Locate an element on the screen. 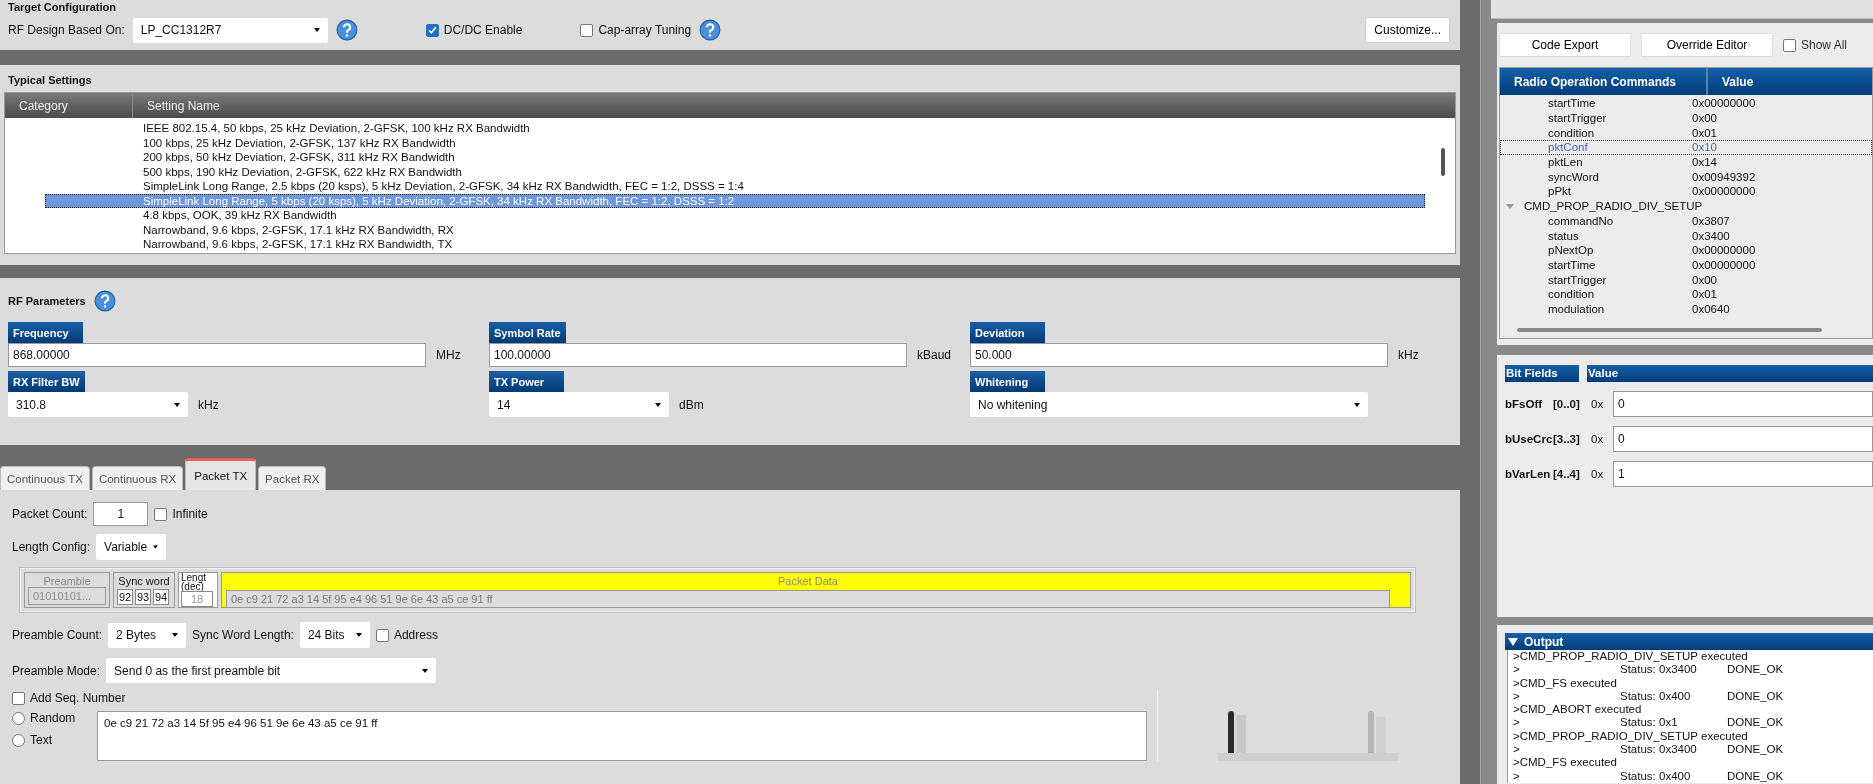 This screenshot has width=1873, height=784. tab: Packet TX is located at coordinates (221, 474).